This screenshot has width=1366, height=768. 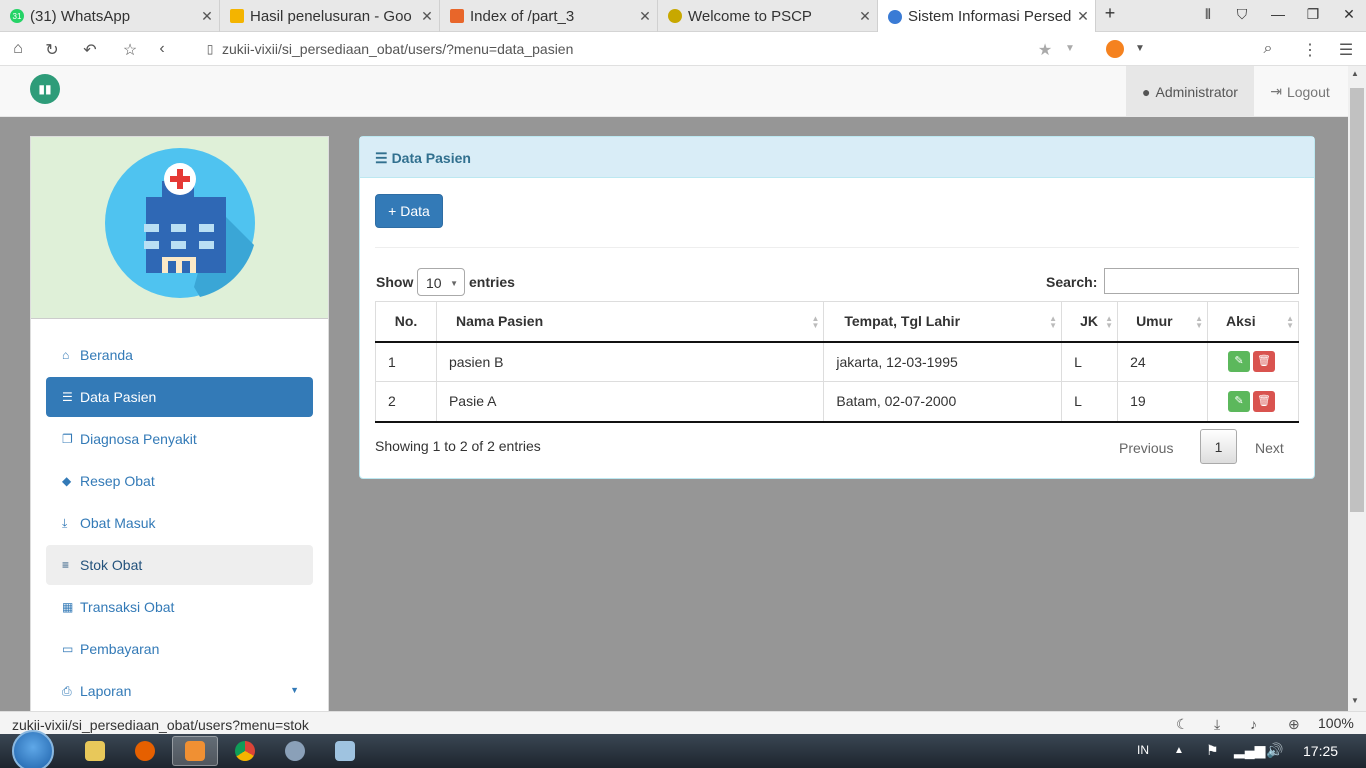 I want to click on column-header-aksi: Aksi ▲ ▼, so click(x=1253, y=322).